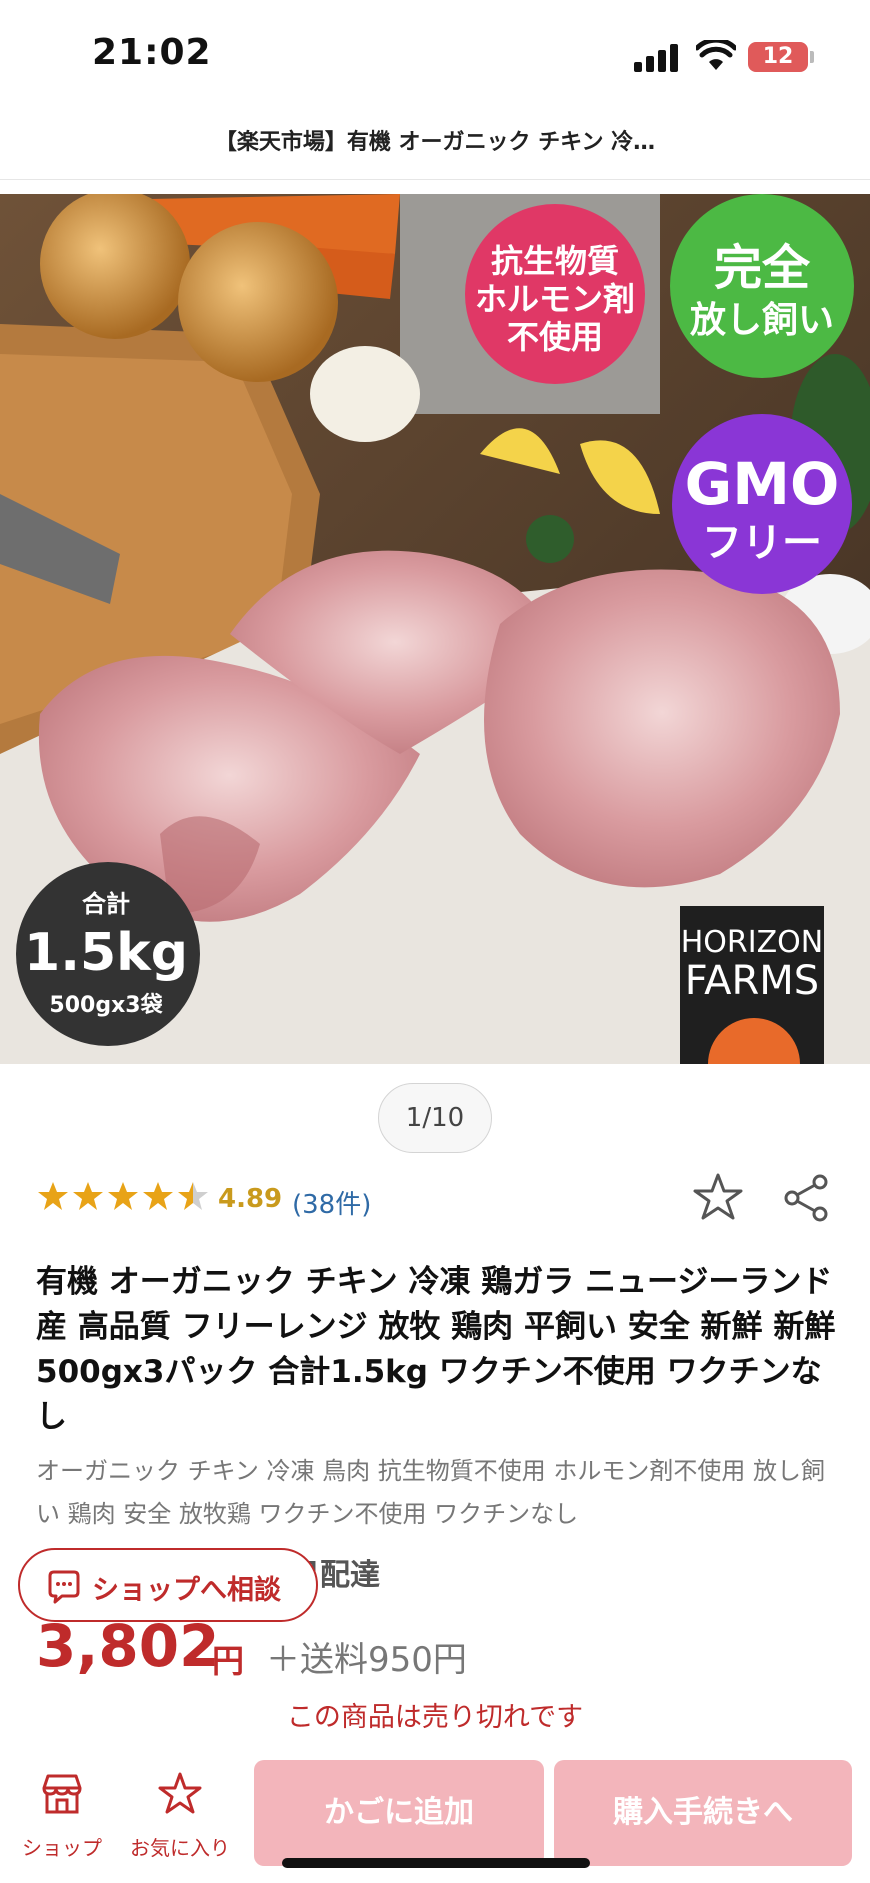 This screenshot has width=870, height=1883. Describe the element at coordinates (812, 57) in the screenshot. I see `battery-tip` at that location.